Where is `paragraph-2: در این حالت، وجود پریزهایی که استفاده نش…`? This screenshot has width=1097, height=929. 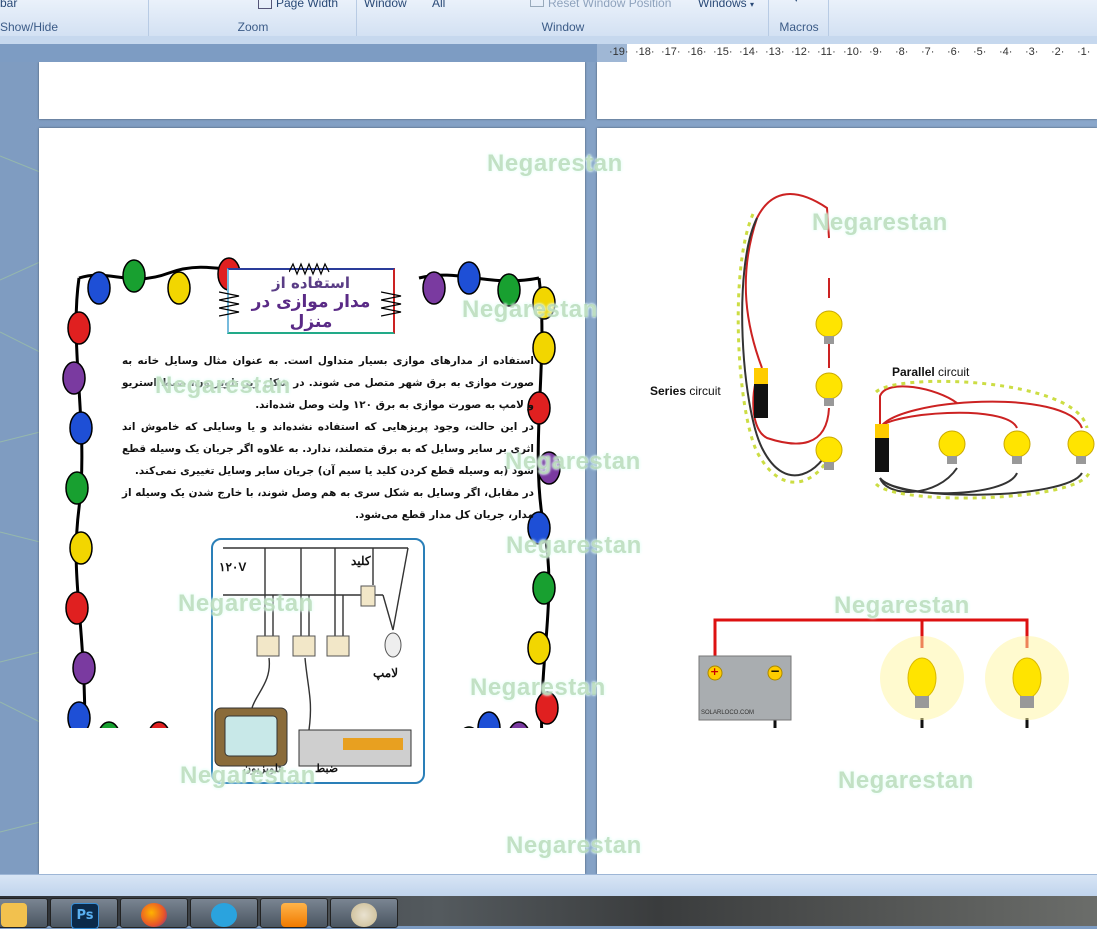
paragraph-2: در این حالت، وجود پریزهایی که استفاده نش… is located at coordinates (328, 449).